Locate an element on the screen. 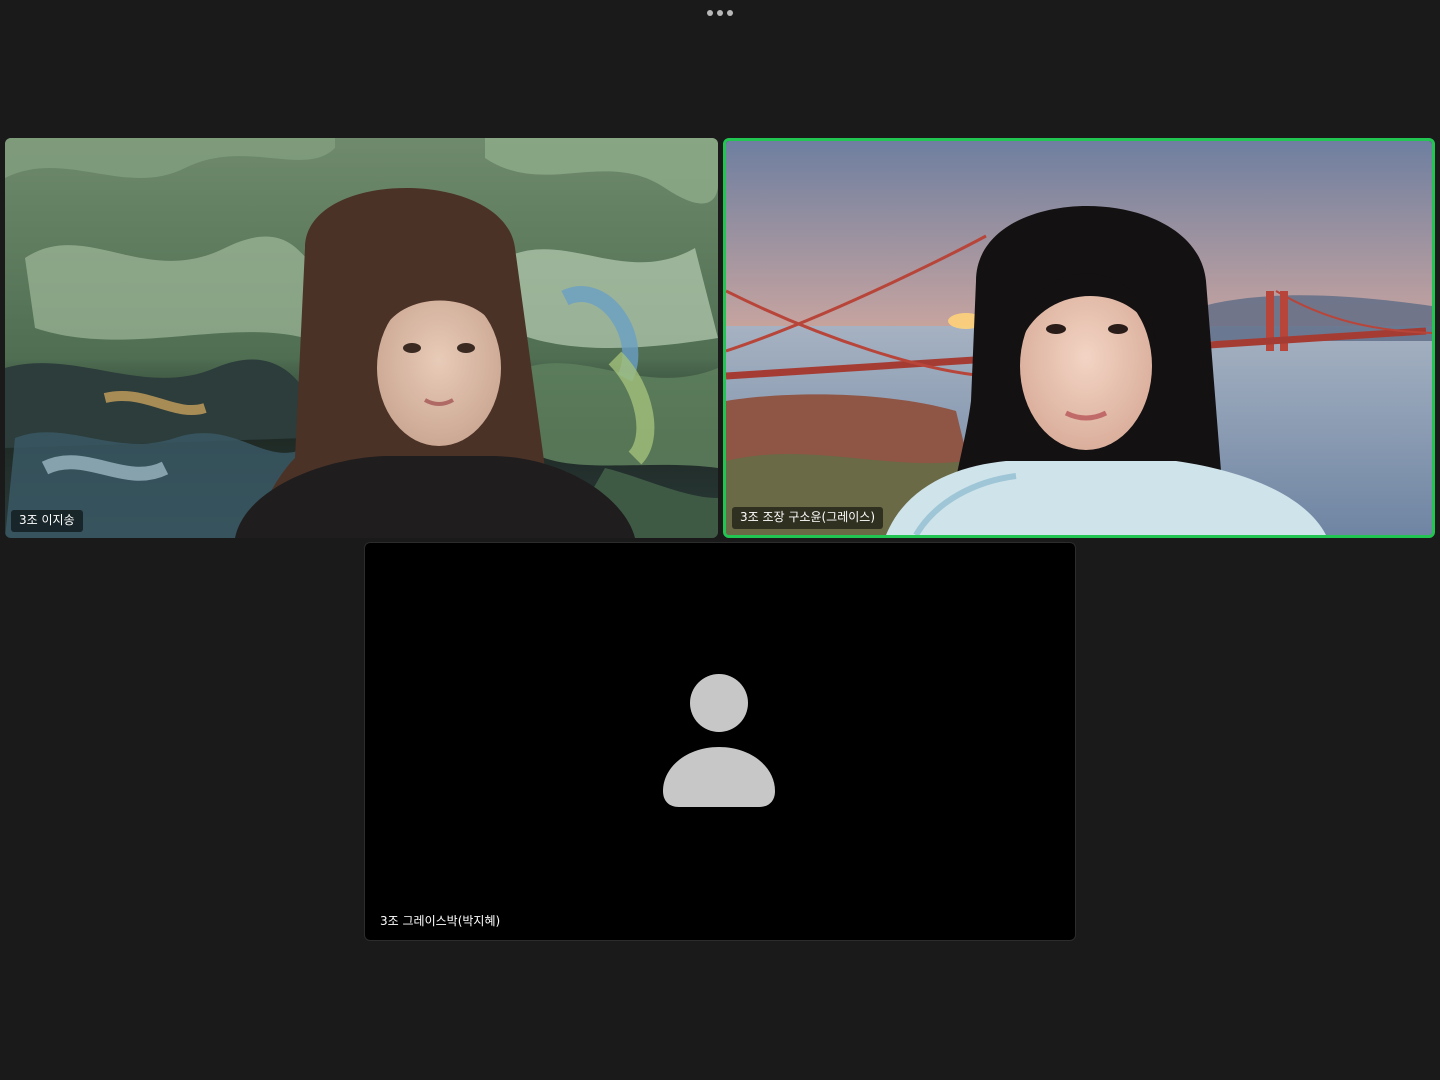  person-silhouette-icon is located at coordinates (719, 740).